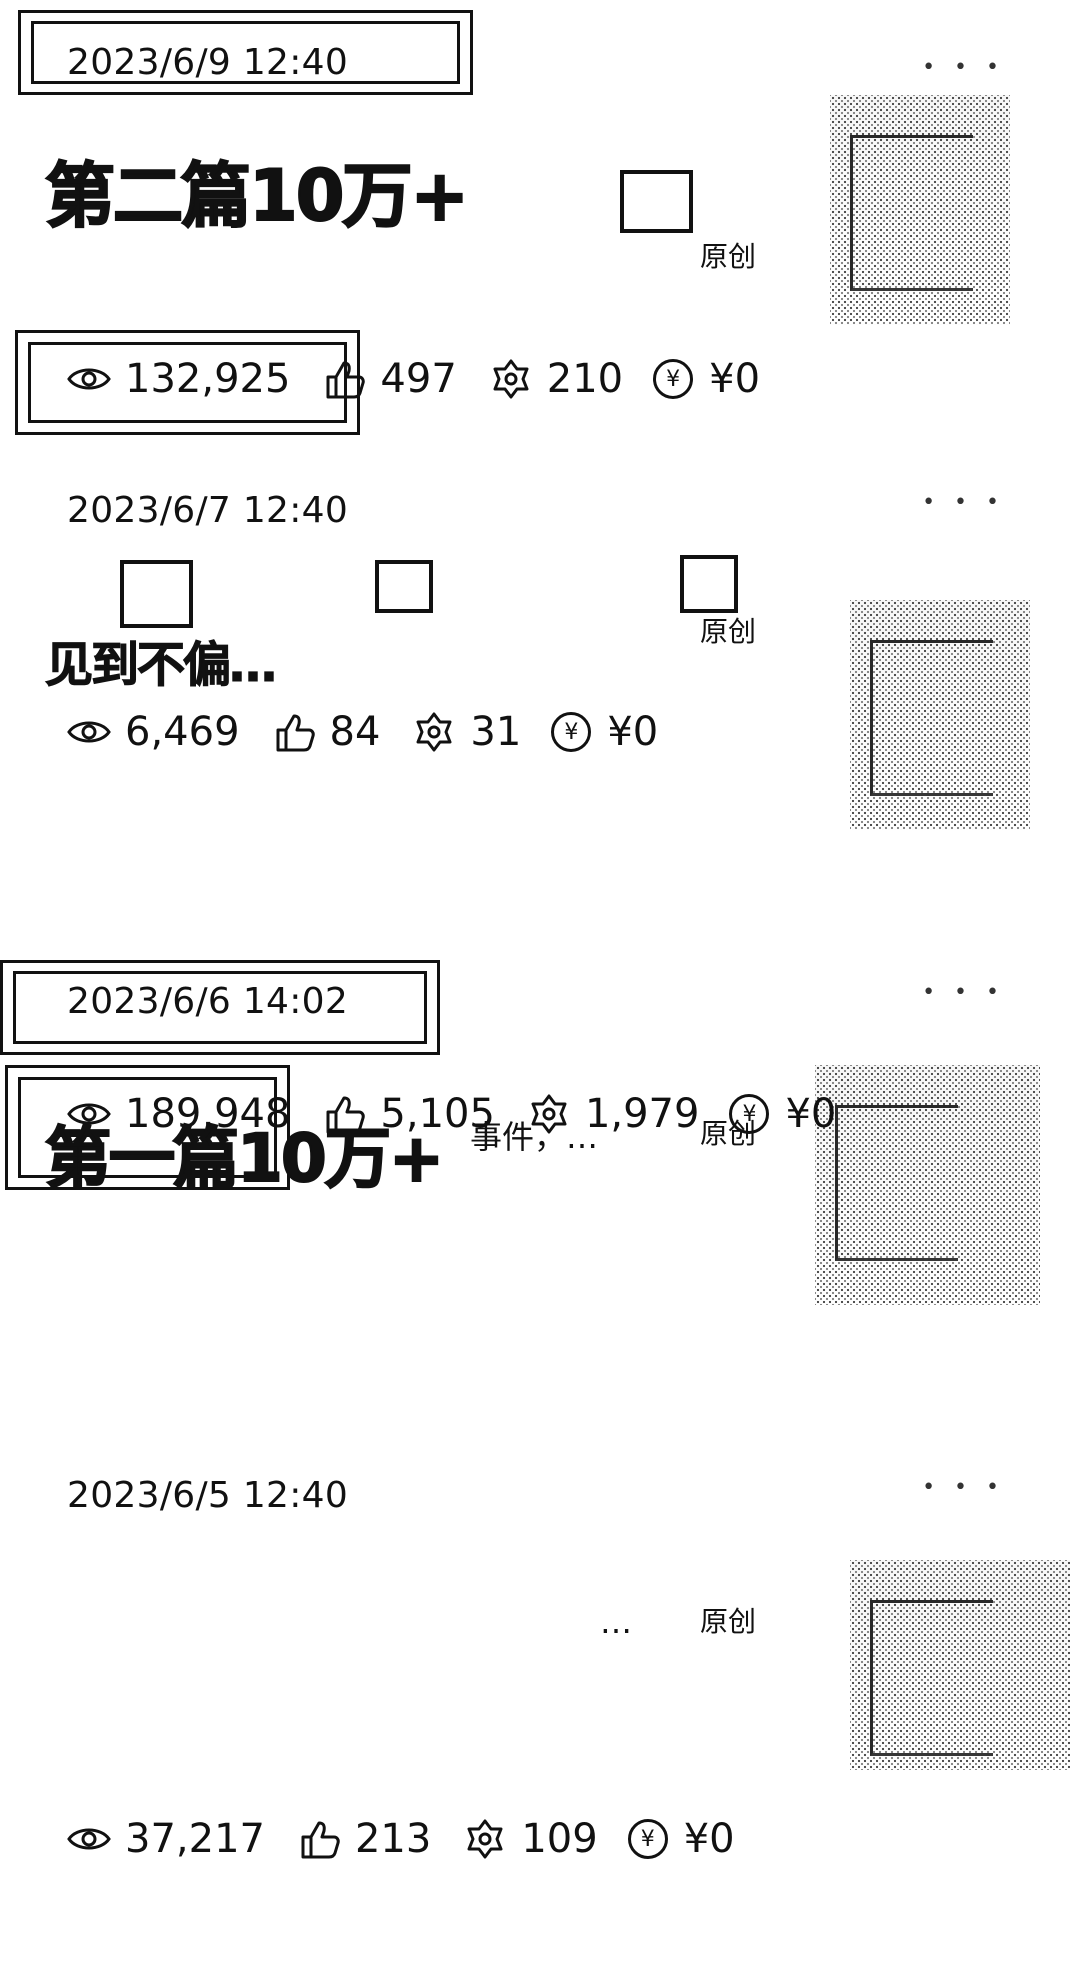  What do you see at coordinates (585, 379) in the screenshot?
I see `shares-count: 210` at bounding box center [585, 379].